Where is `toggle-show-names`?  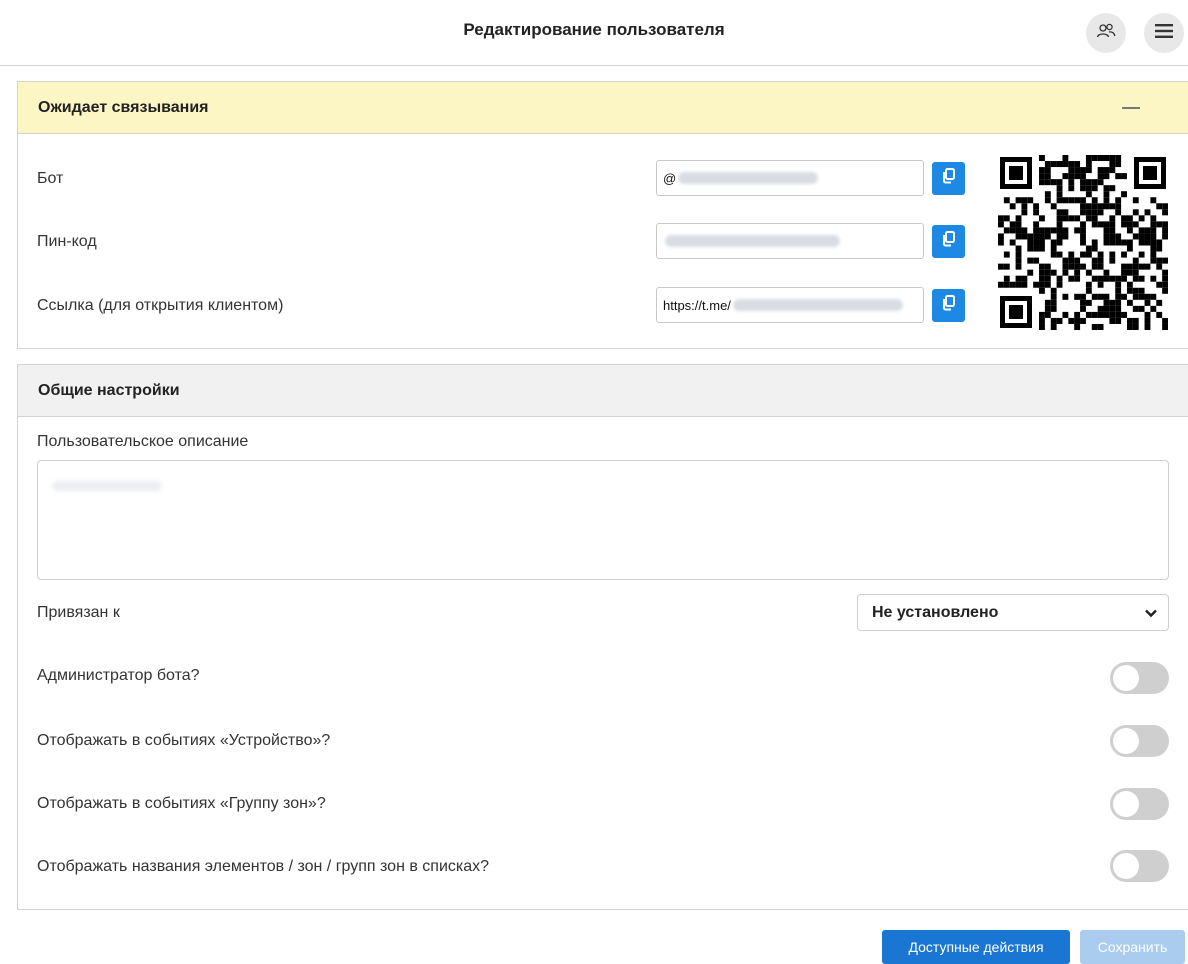
toggle-show-names is located at coordinates (1139, 866).